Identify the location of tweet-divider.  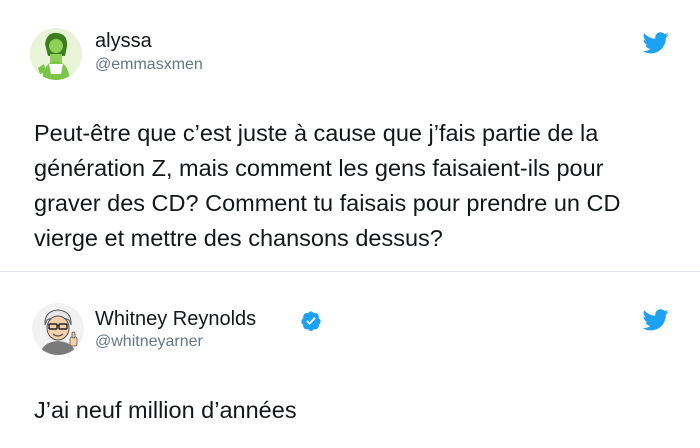
(350, 271).